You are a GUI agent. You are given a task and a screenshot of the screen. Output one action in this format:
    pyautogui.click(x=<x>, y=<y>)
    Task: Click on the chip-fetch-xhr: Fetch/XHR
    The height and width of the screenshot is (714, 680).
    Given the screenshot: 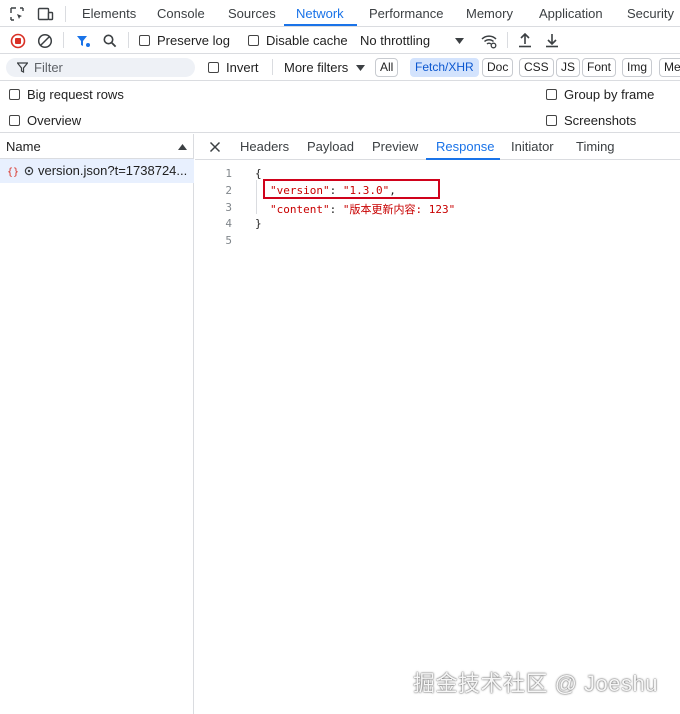 What is the action you would take?
    pyautogui.click(x=444, y=67)
    